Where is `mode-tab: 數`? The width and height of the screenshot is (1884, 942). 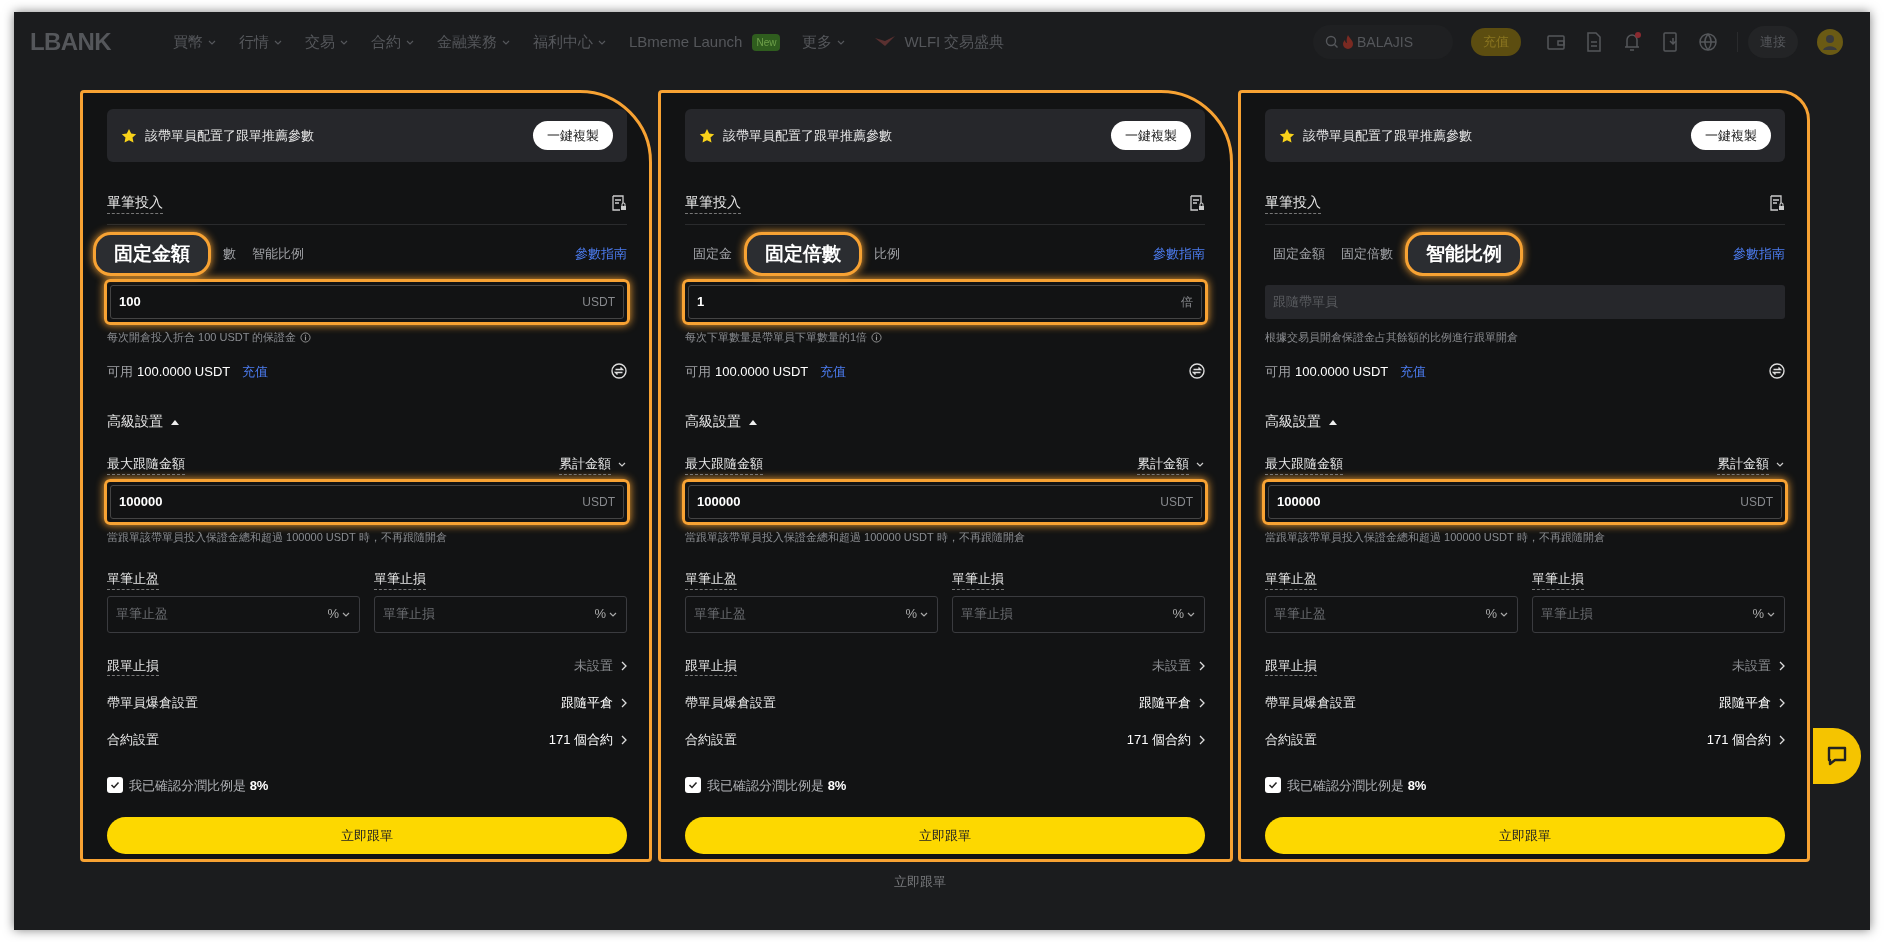 mode-tab: 數 is located at coordinates (229, 254).